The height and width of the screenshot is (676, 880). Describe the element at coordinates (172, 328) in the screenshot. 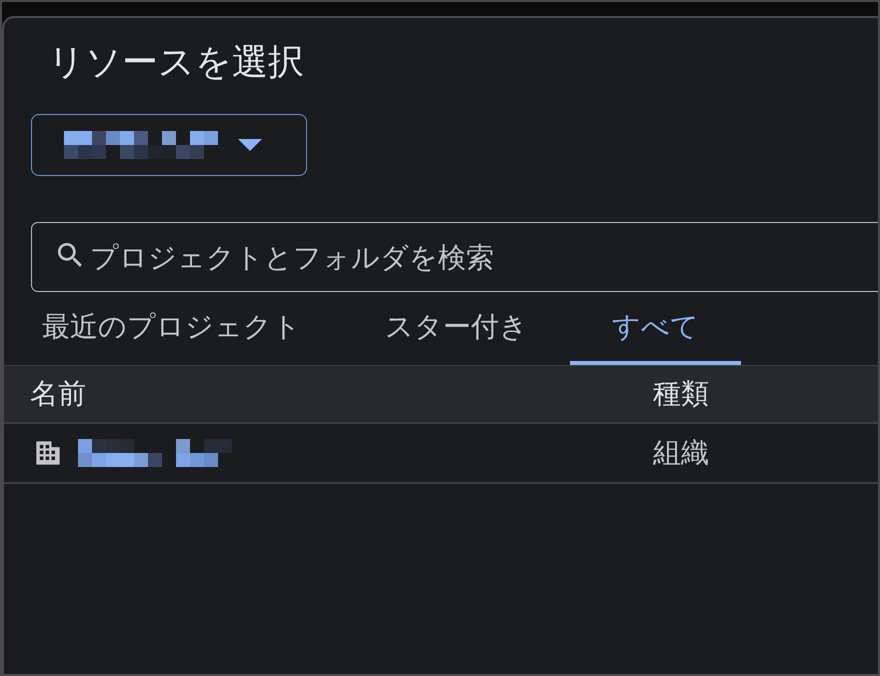

I see `tab: 最近のプロジェクト` at that location.